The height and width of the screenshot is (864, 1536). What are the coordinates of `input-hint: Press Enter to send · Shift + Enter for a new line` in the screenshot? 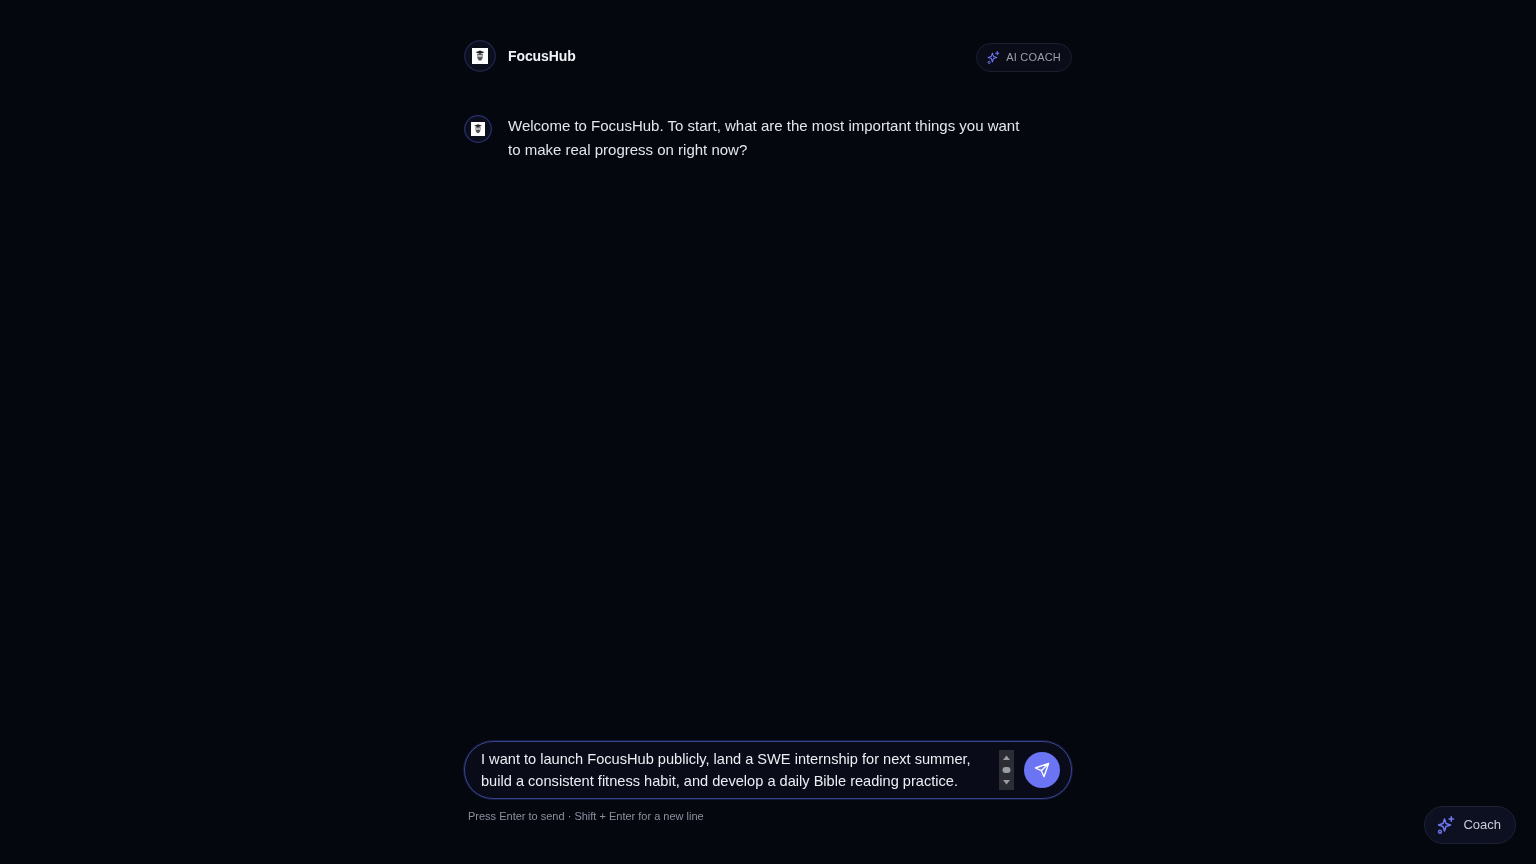 It's located at (586, 816).